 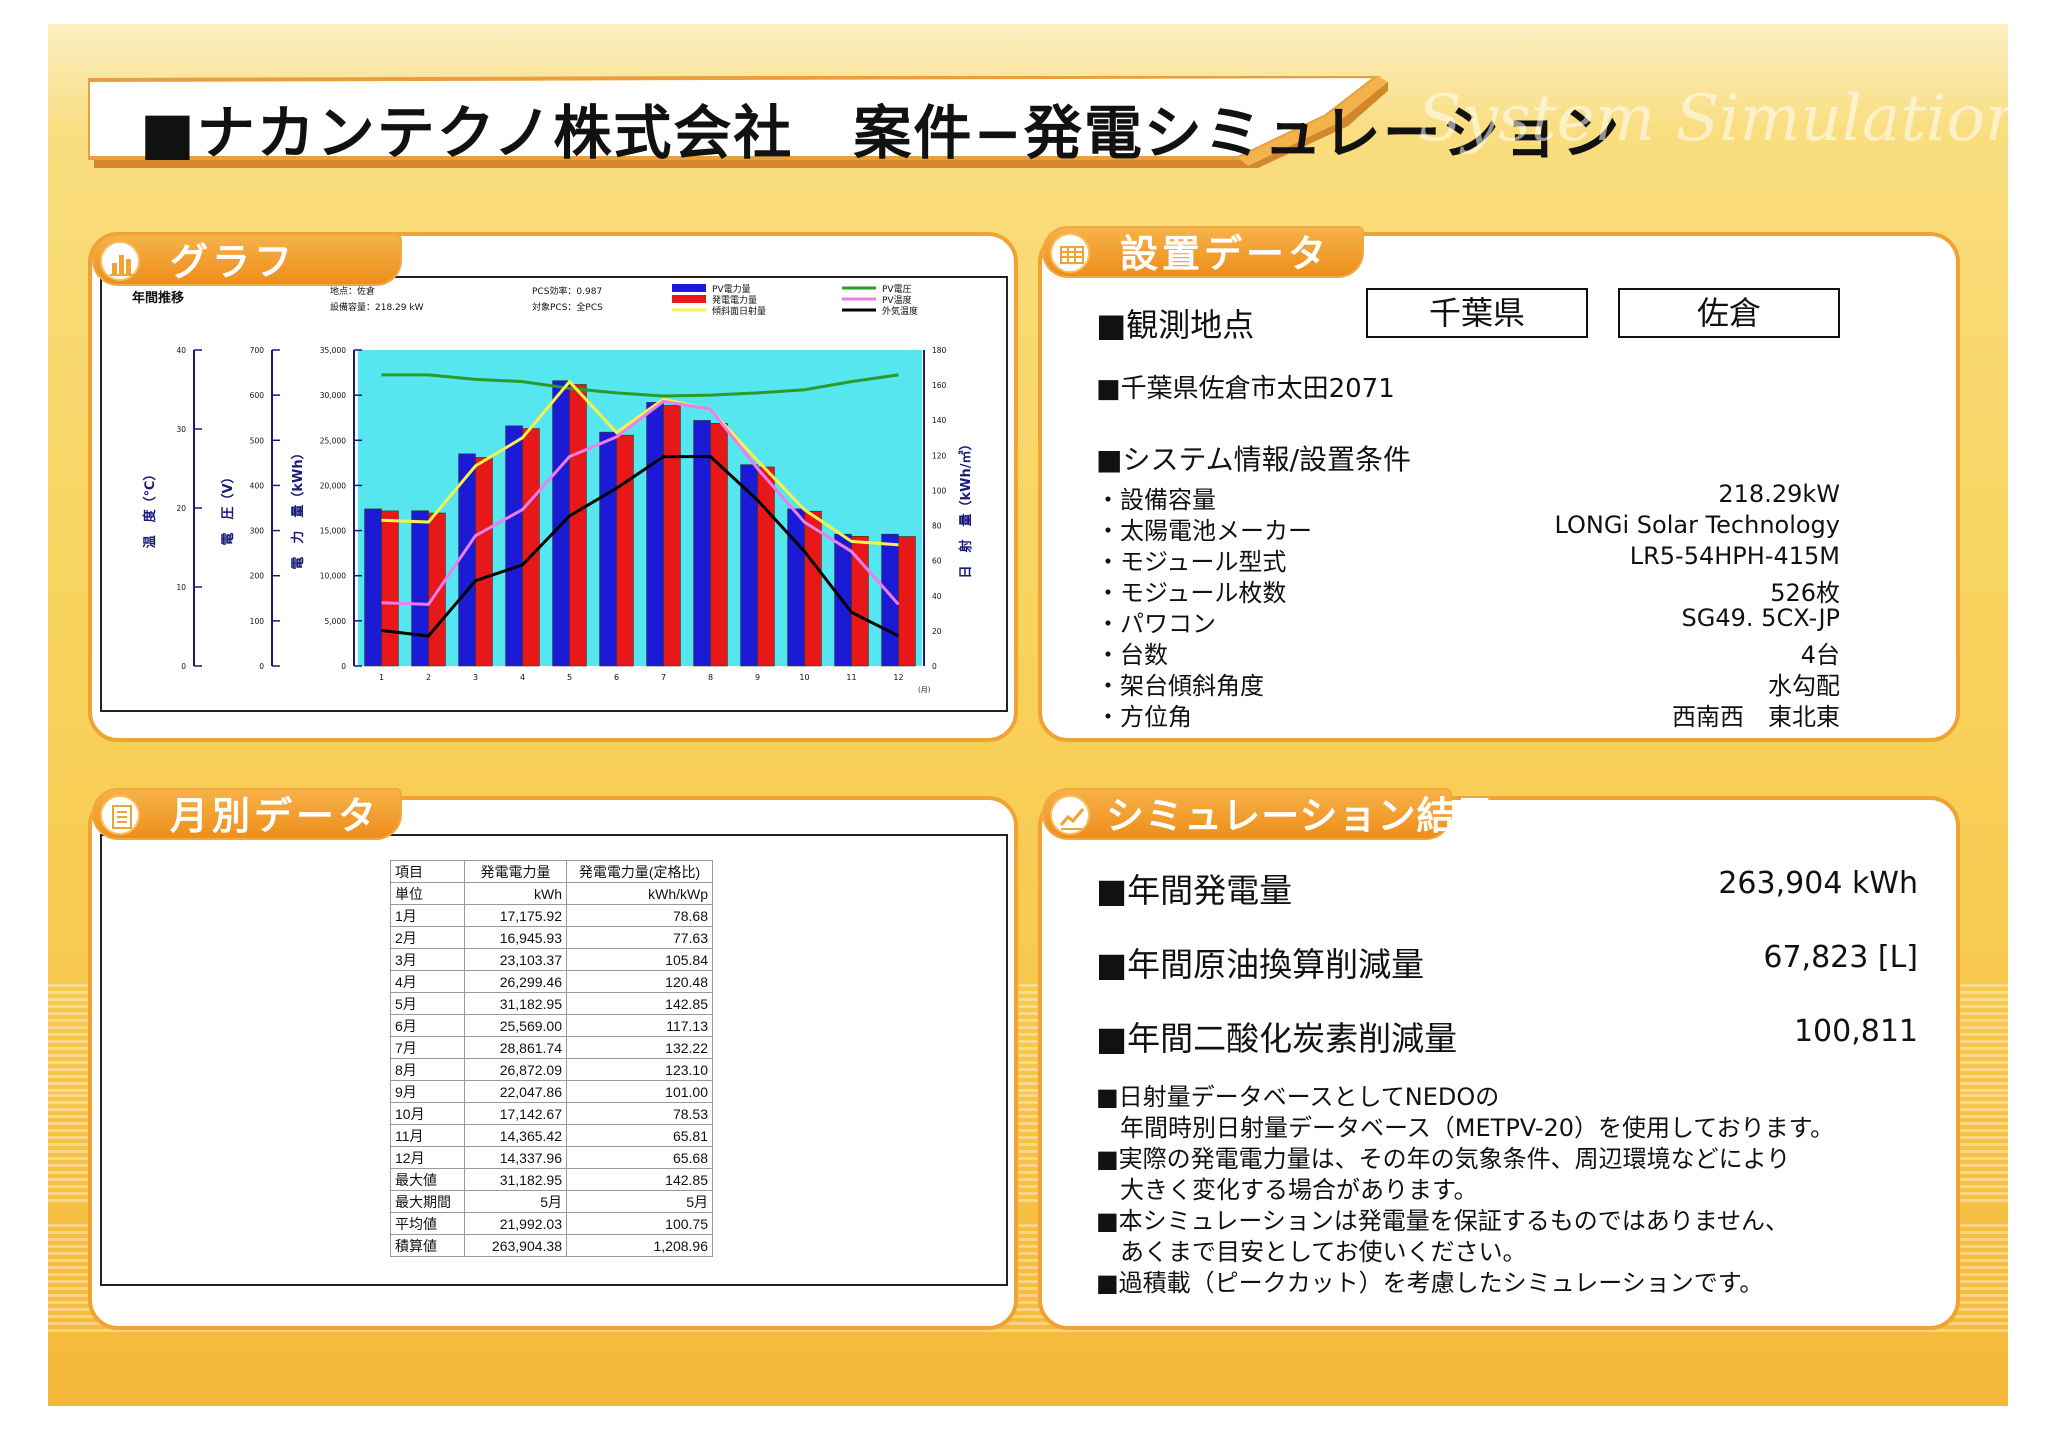 What do you see at coordinates (515, 1157) in the screenshot?
I see `table-cell: 14,337.96` at bounding box center [515, 1157].